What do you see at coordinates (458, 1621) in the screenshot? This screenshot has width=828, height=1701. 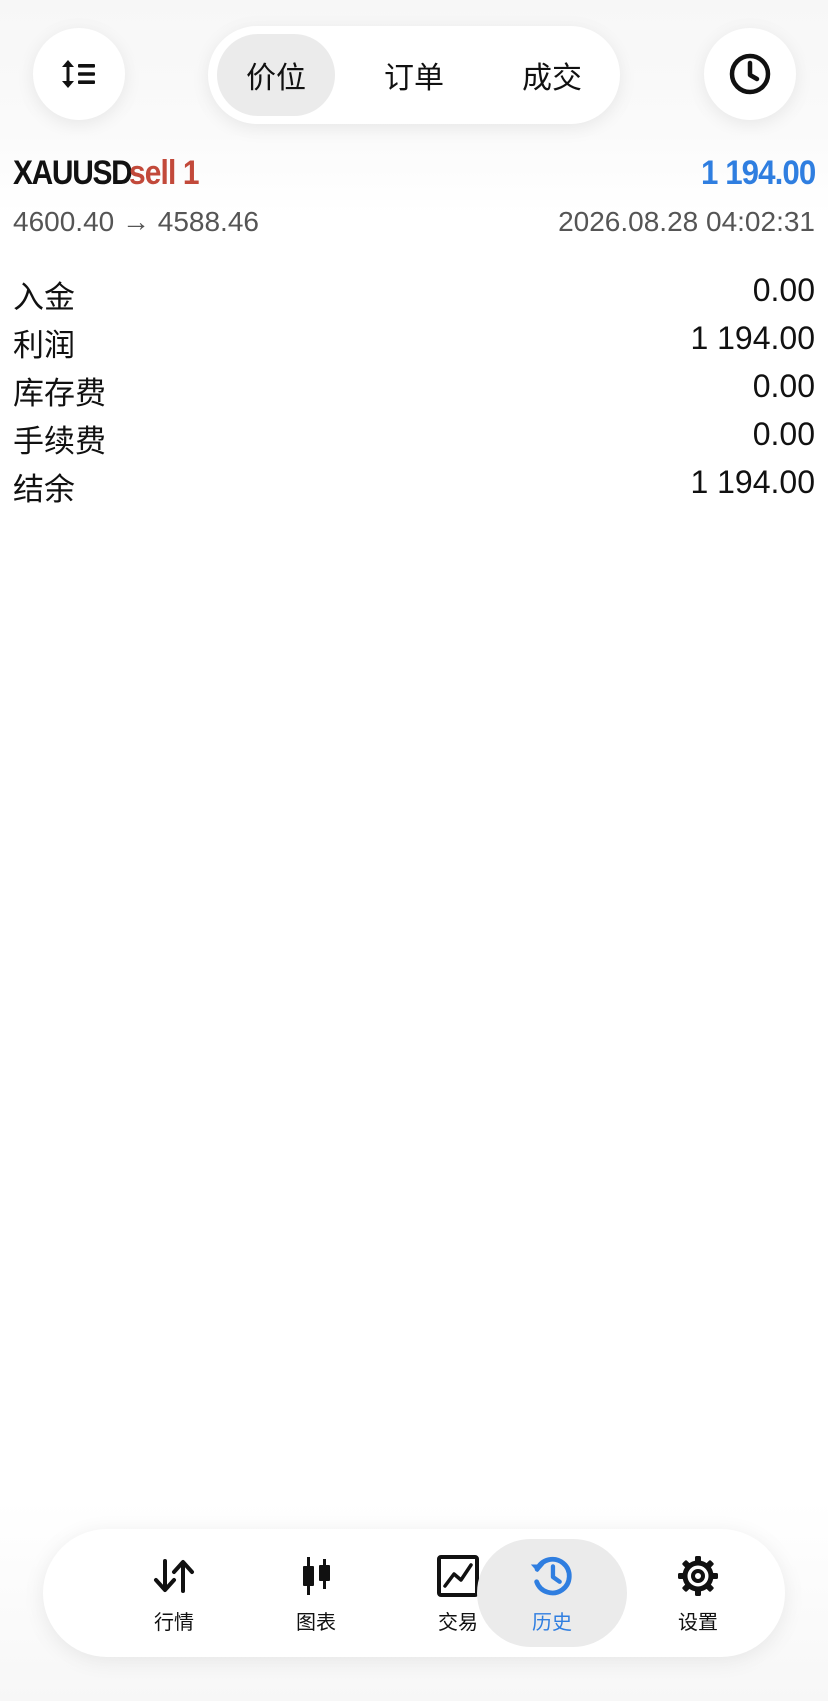 I see `nav-label: 交易` at bounding box center [458, 1621].